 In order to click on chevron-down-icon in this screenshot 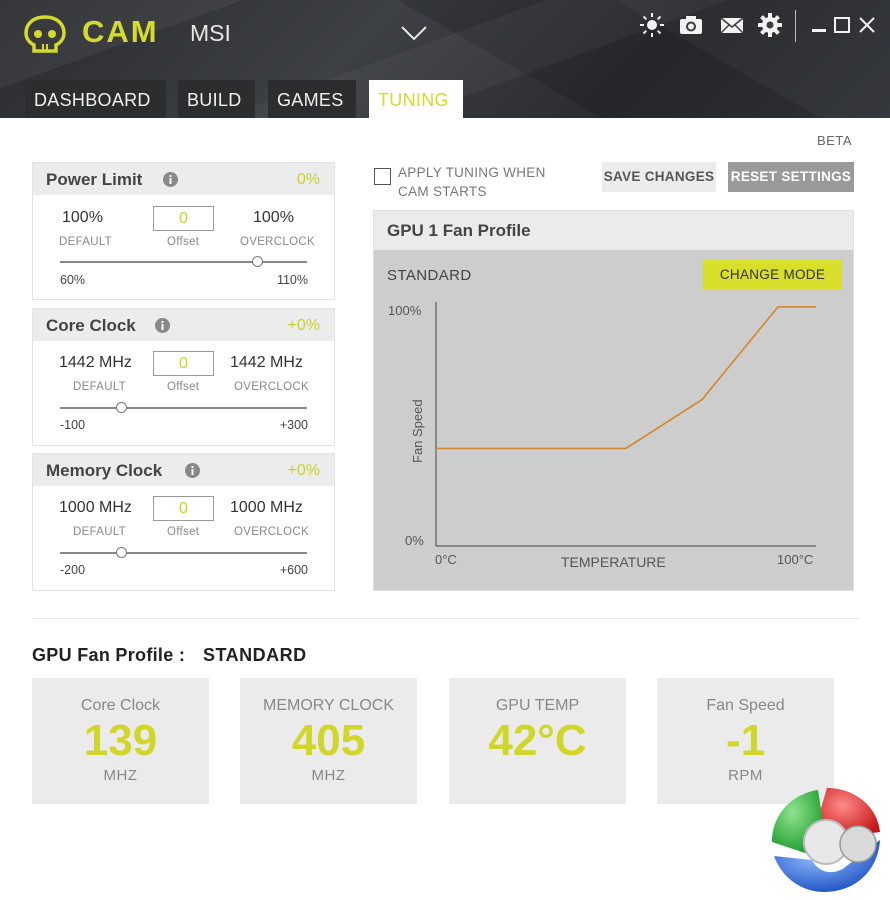, I will do `click(414, 33)`.